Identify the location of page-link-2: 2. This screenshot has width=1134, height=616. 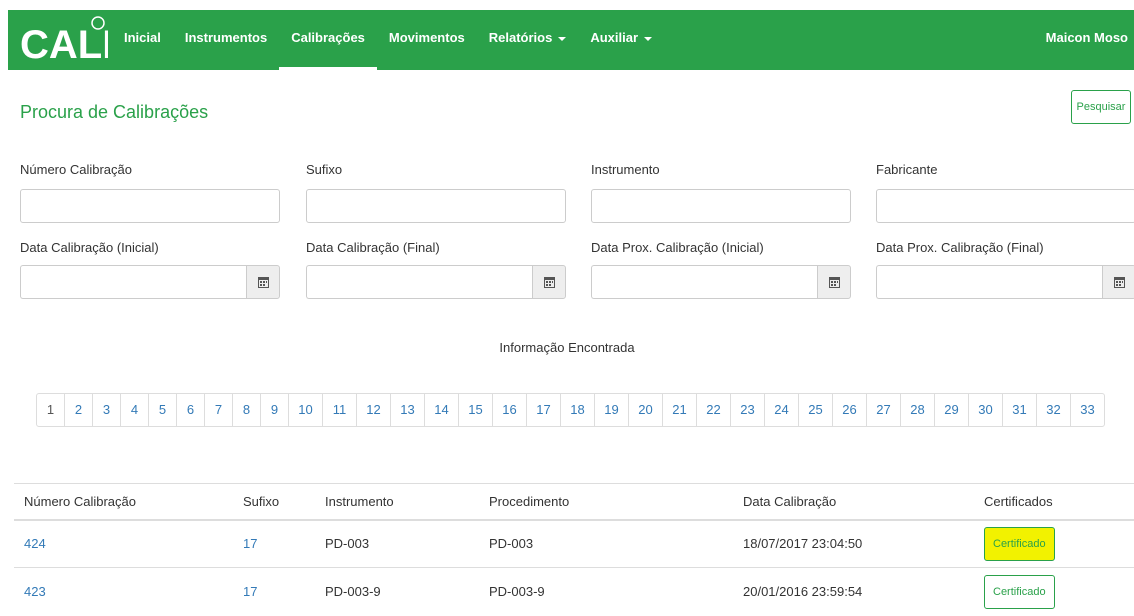
(78, 410).